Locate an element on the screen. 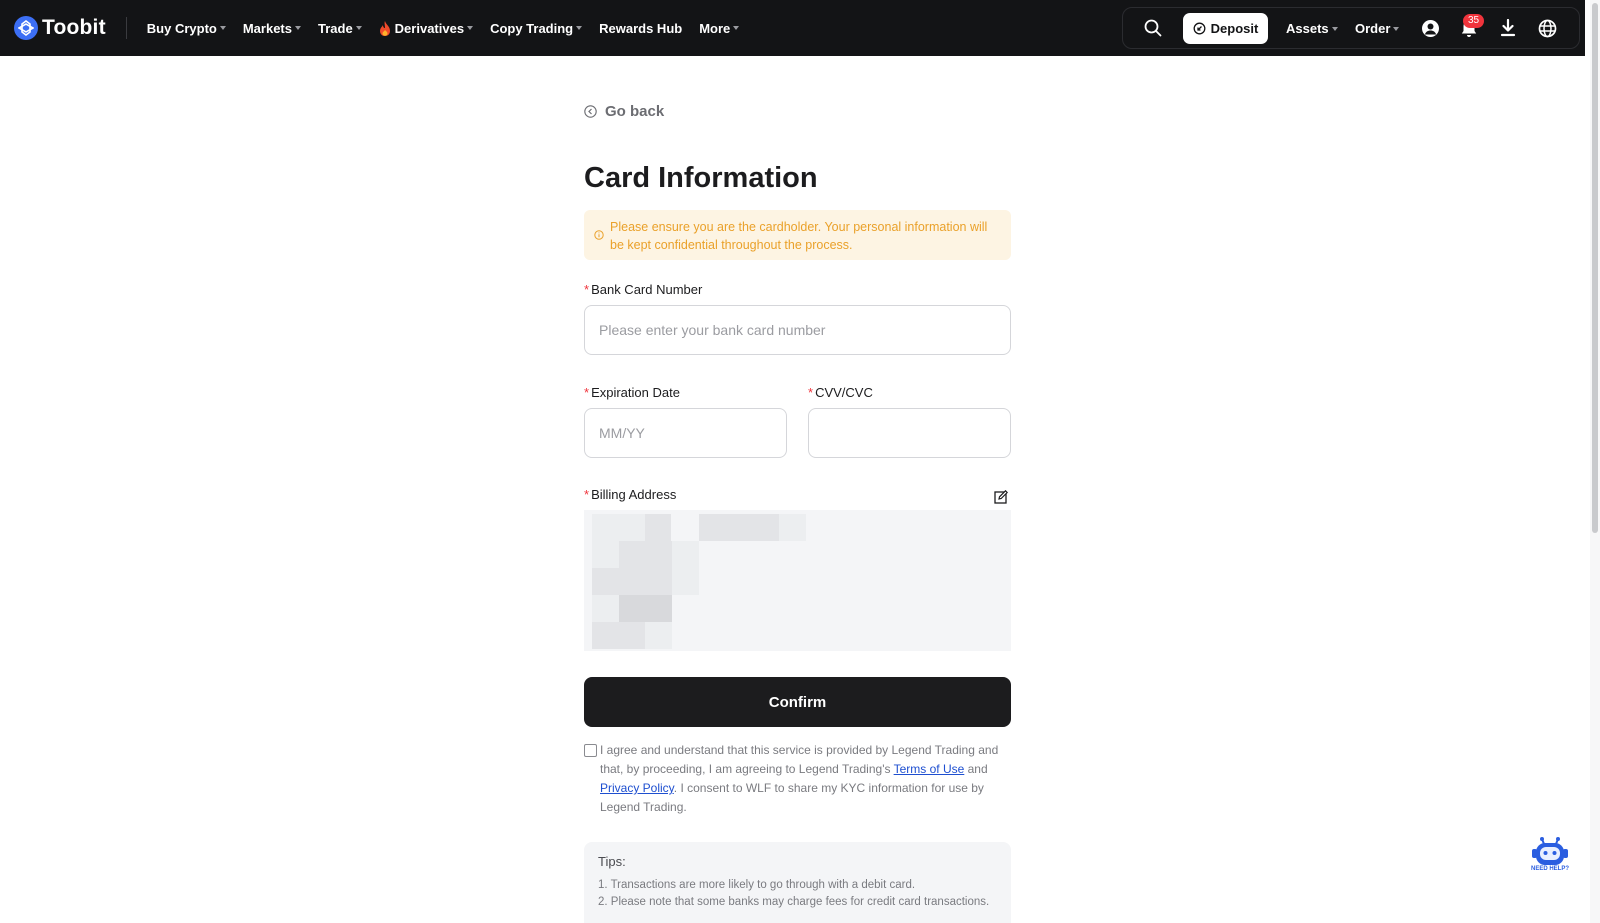 The image size is (1600, 923). nav-derivatives: Derivatives is located at coordinates (426, 28).